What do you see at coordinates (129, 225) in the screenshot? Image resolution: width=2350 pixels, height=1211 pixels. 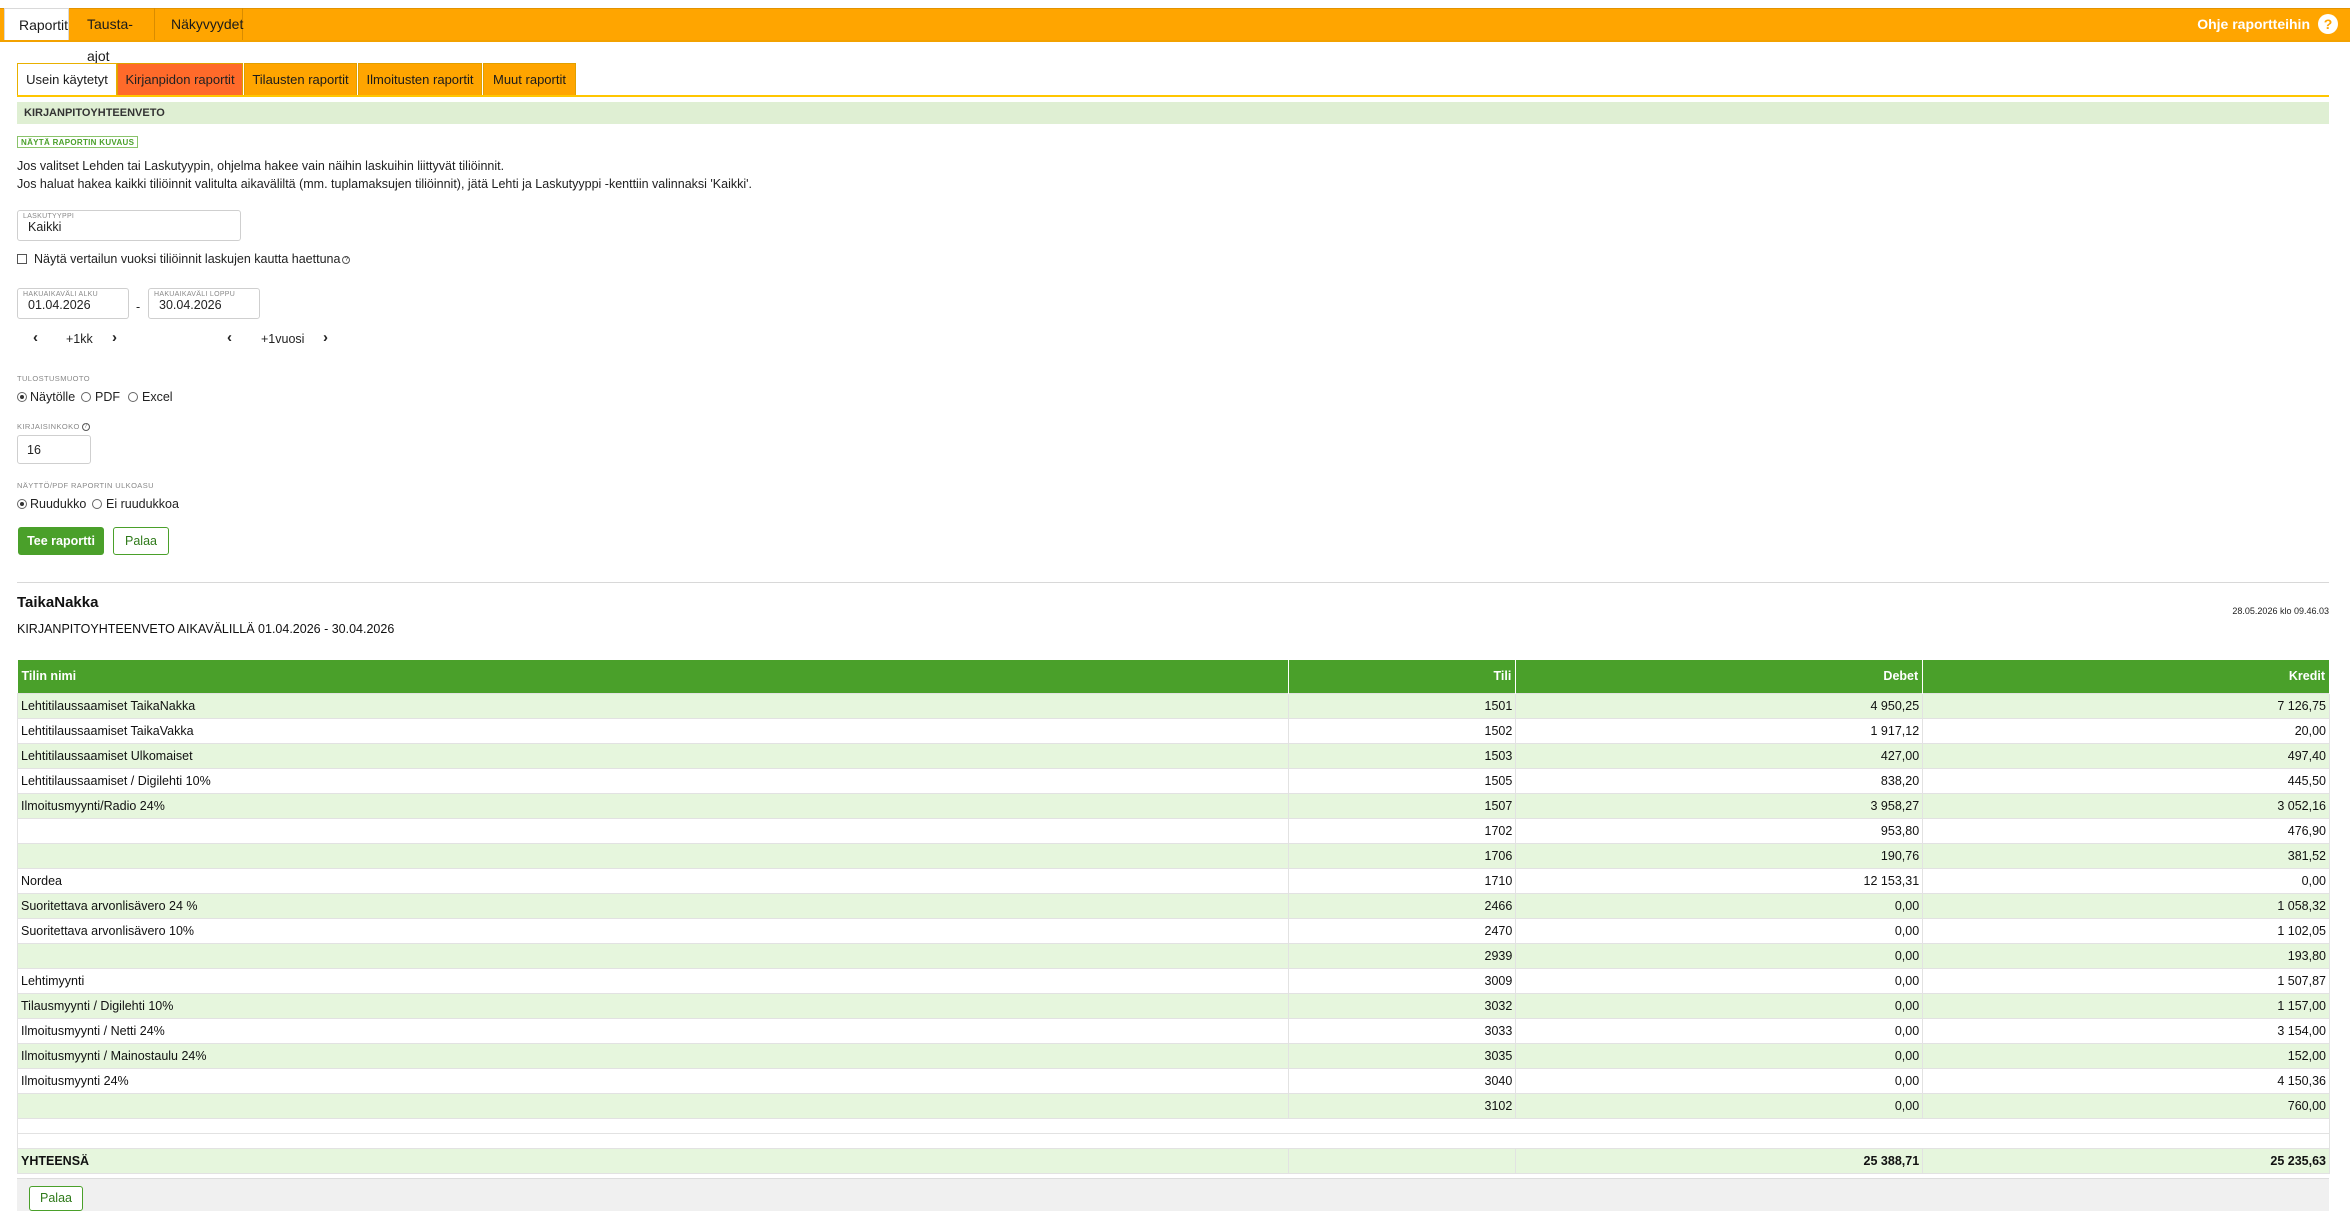 I see `billing-type-select: LASKUTYYPPI Kaikki` at bounding box center [129, 225].